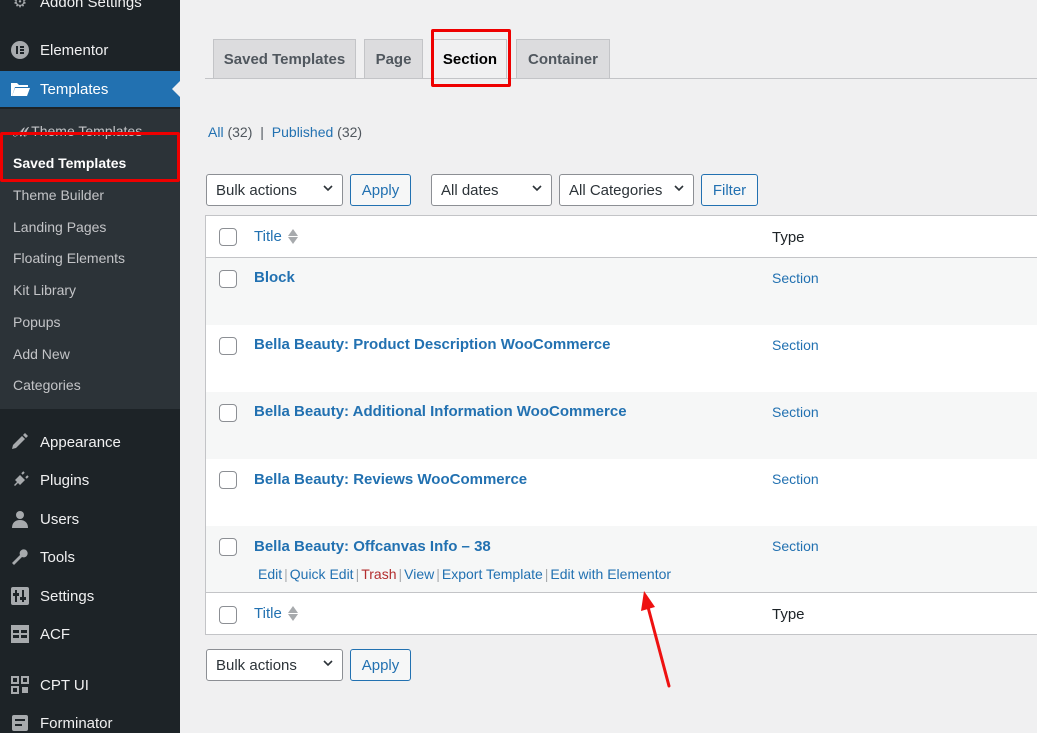 This screenshot has width=1037, height=733. Describe the element at coordinates (372, 546) in the screenshot. I see `row-title-link: Bella Beauty: Offcanvas Info – 38` at that location.